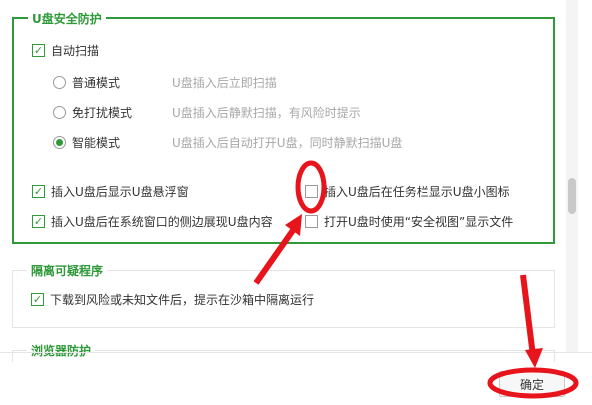 The height and width of the screenshot is (405, 592). I want to click on normal-mode-hint: U盘插入后立即扫描, so click(224, 83).